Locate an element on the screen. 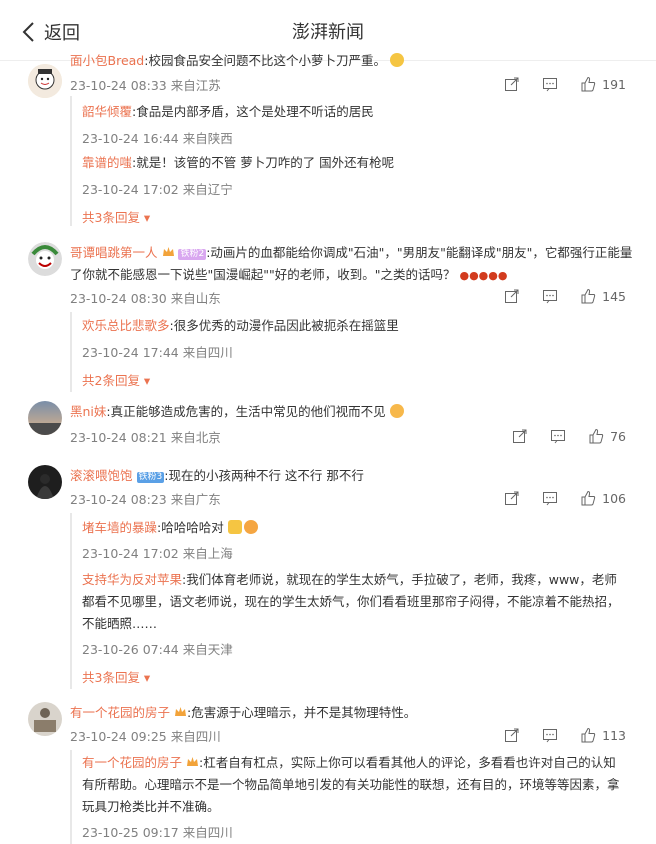 This screenshot has height=844, width=656. reply-time: 23-10-26 07:44 is located at coordinates (130, 649).